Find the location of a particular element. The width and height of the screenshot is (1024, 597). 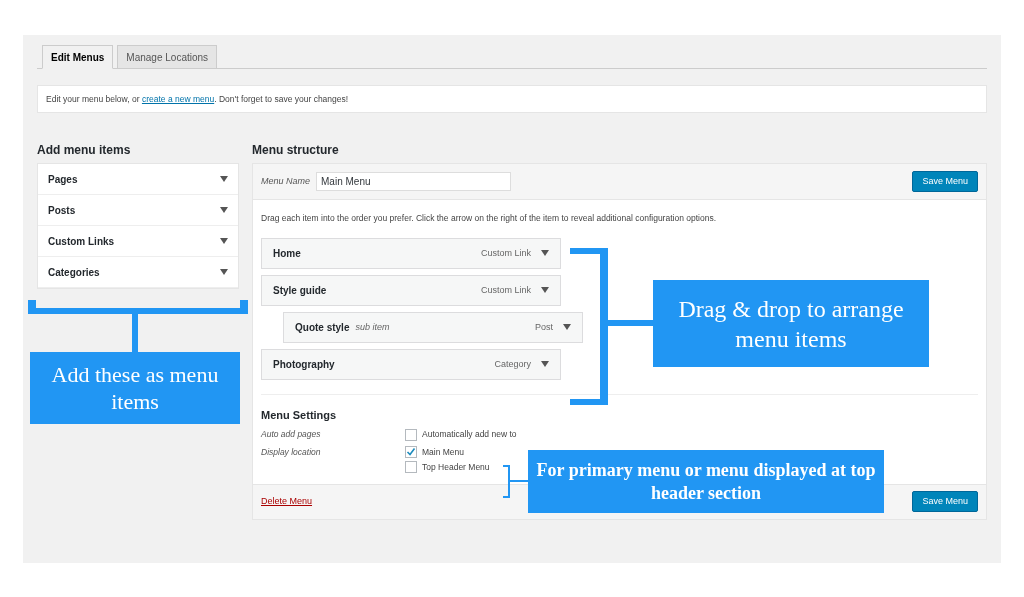

instructions-text: Drag each item into the order you prefer. Click the arrow on the right of the item to reveal additional configuration options. is located at coordinates (489, 218).